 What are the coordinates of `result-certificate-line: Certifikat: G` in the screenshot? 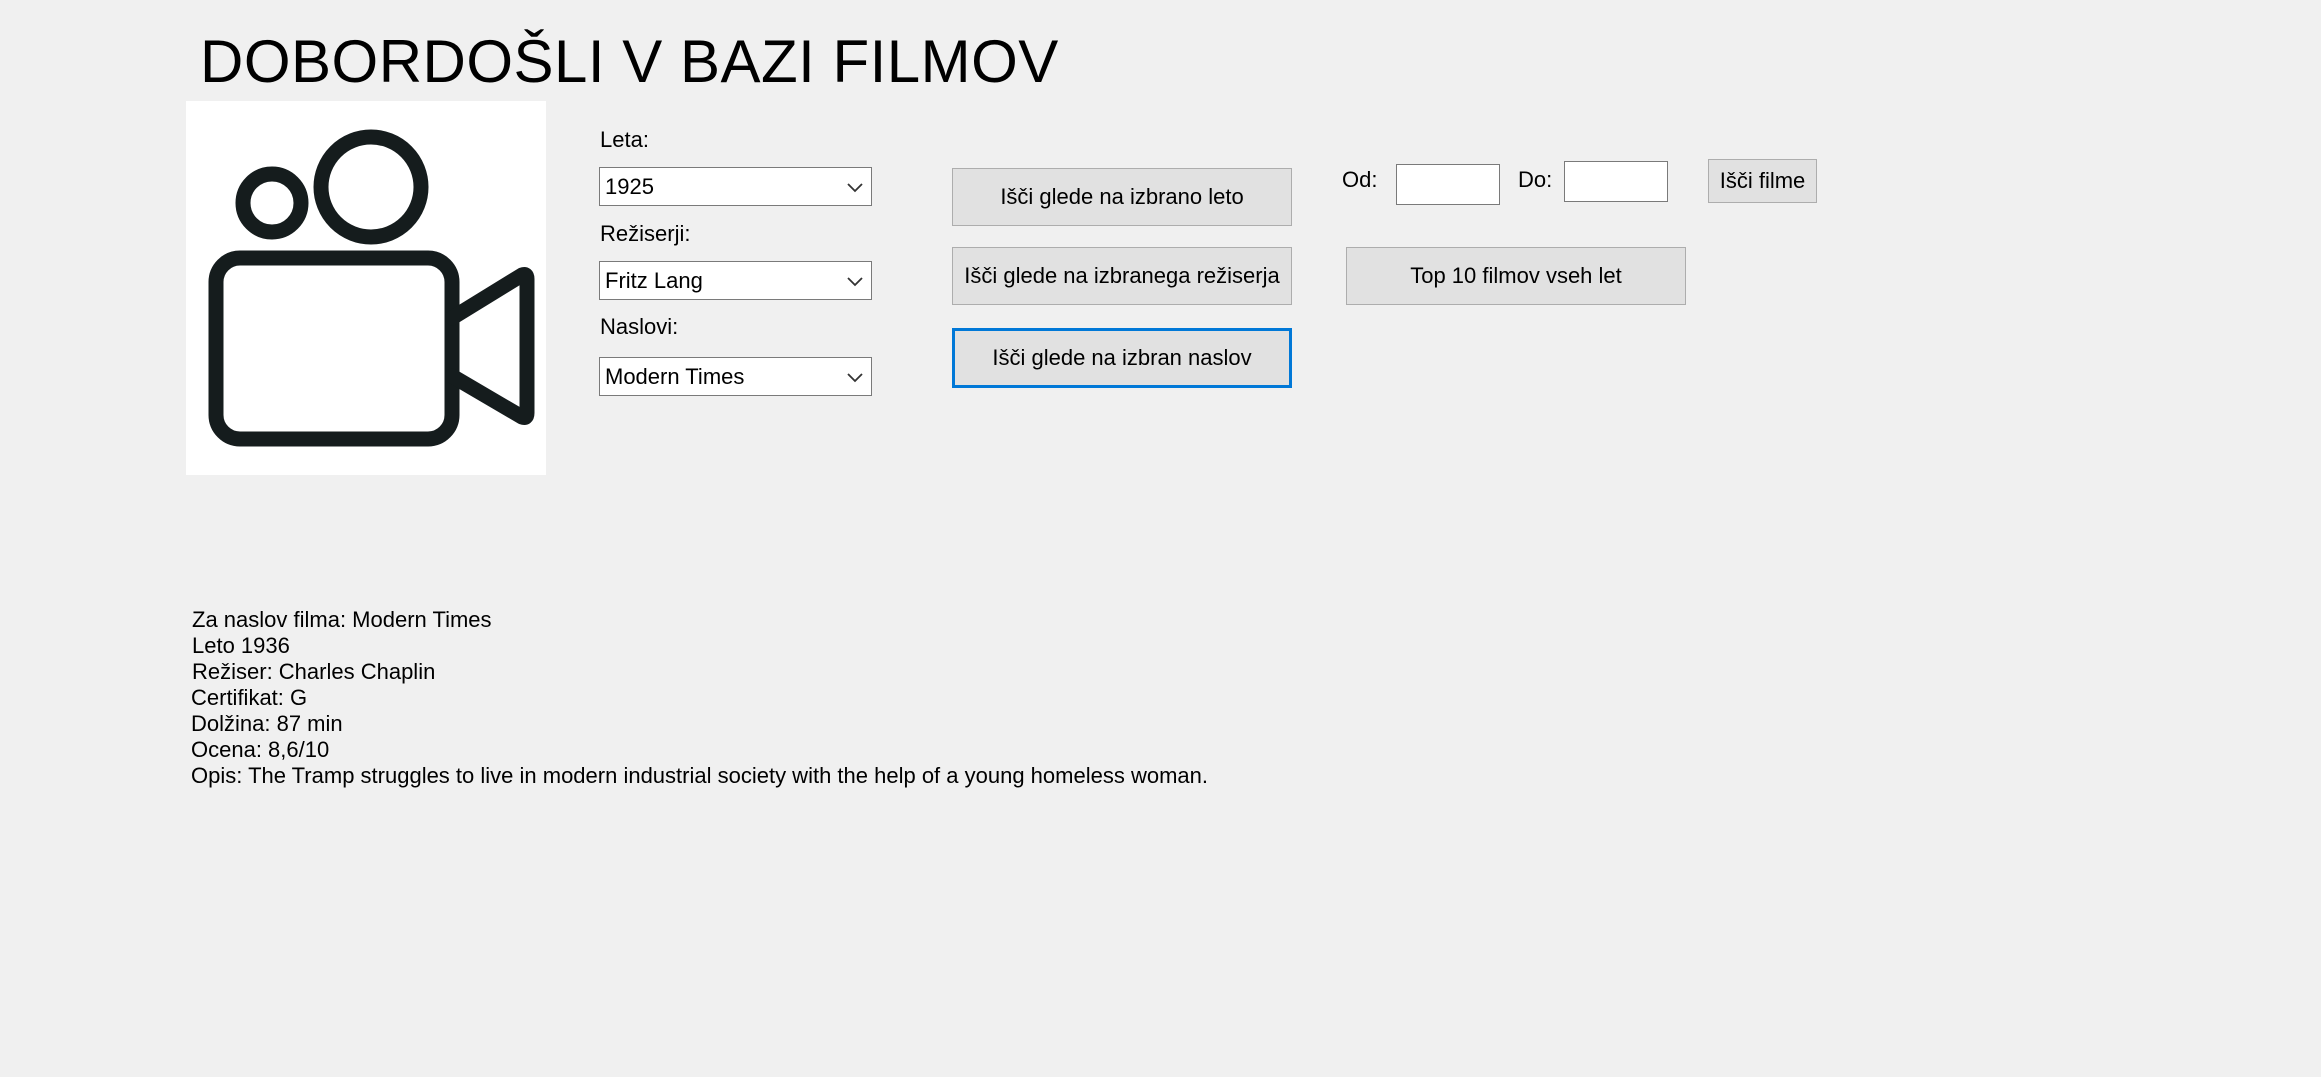 It's located at (249, 697).